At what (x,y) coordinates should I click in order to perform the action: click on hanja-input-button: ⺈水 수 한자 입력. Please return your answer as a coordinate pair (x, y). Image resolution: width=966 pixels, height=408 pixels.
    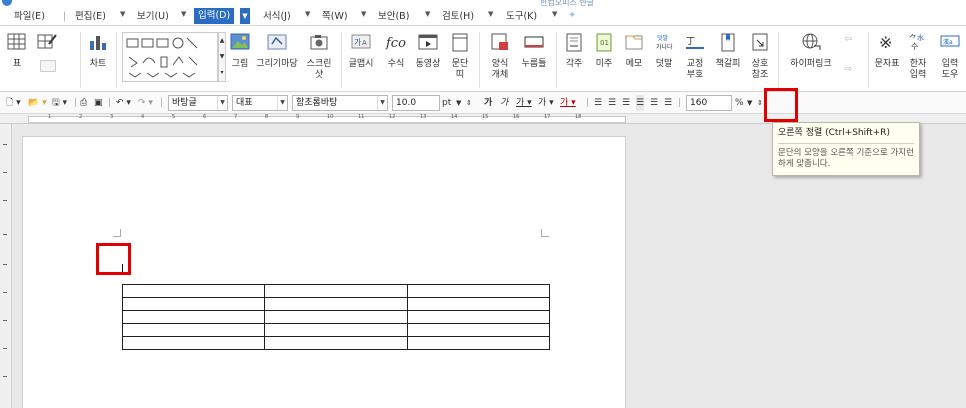
    Looking at the image, I should click on (918, 60).